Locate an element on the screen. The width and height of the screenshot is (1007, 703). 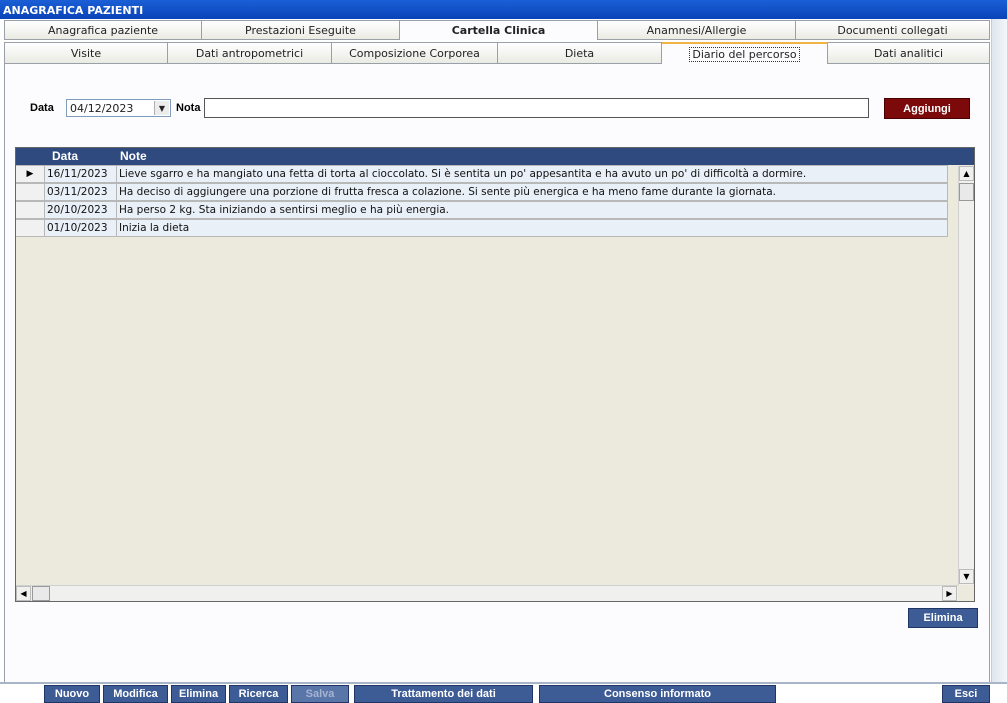
row-date: 20/10/2023 is located at coordinates (81, 210).